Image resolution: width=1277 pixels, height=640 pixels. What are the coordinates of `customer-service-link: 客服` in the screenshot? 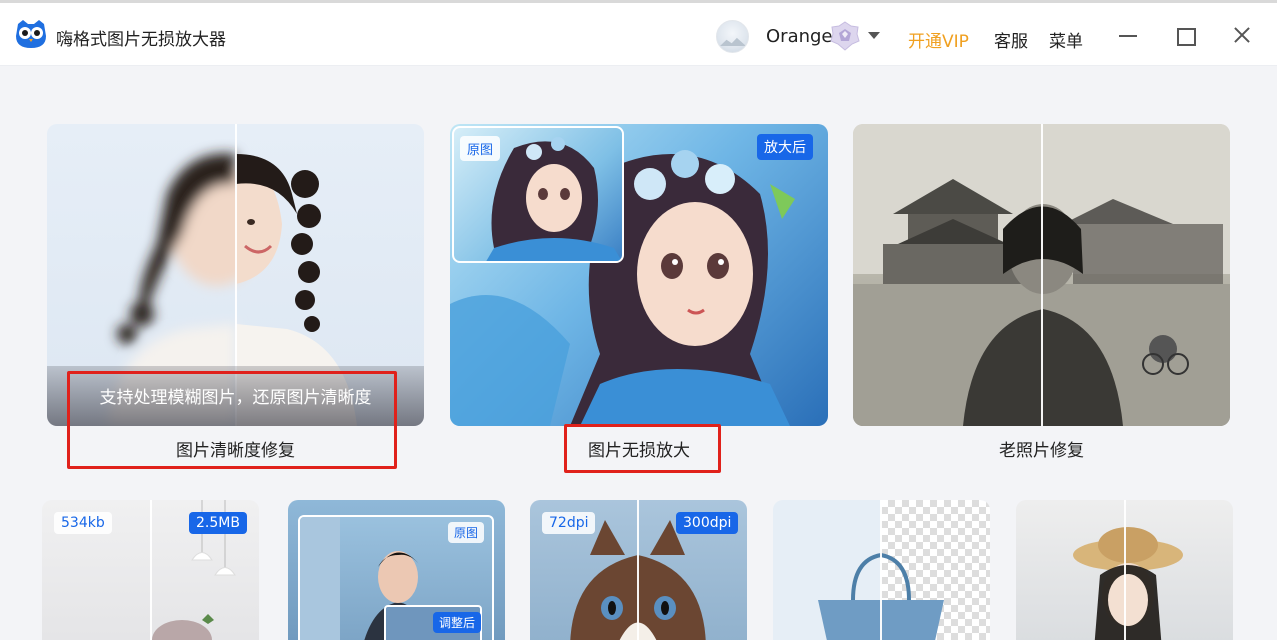 It's located at (1011, 39).